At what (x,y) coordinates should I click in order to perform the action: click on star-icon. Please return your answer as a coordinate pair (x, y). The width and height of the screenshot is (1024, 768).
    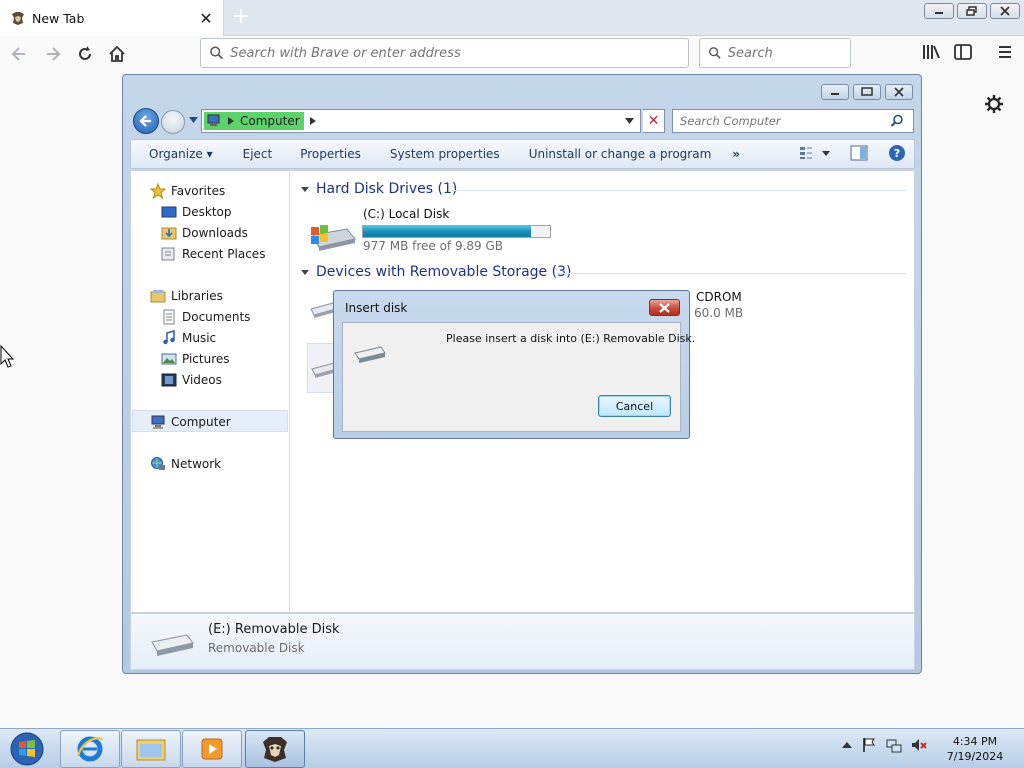
    Looking at the image, I should click on (158, 191).